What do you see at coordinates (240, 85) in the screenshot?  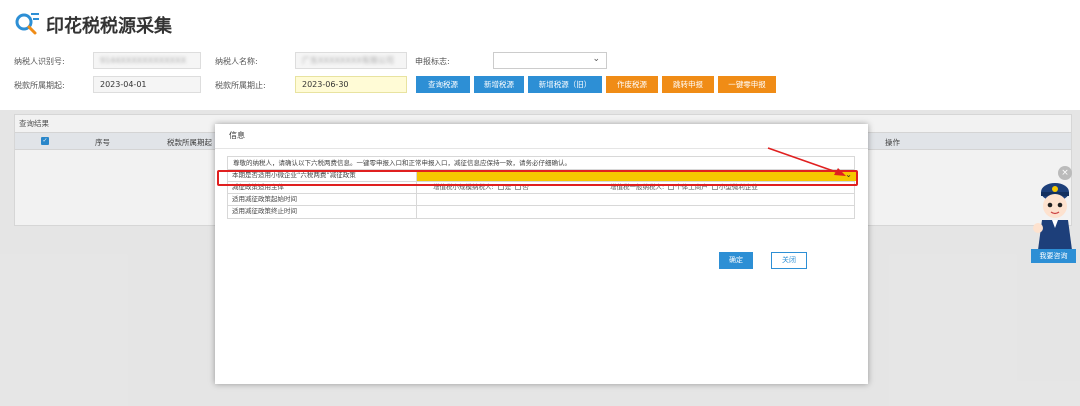 I see `period-end-label: 税款所属期止:` at bounding box center [240, 85].